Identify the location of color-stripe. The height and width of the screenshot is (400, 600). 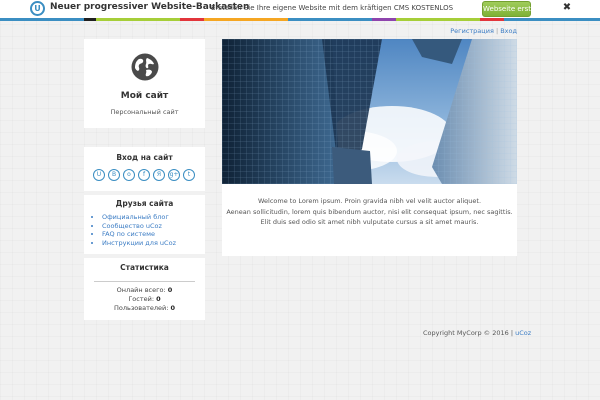
(300, 19).